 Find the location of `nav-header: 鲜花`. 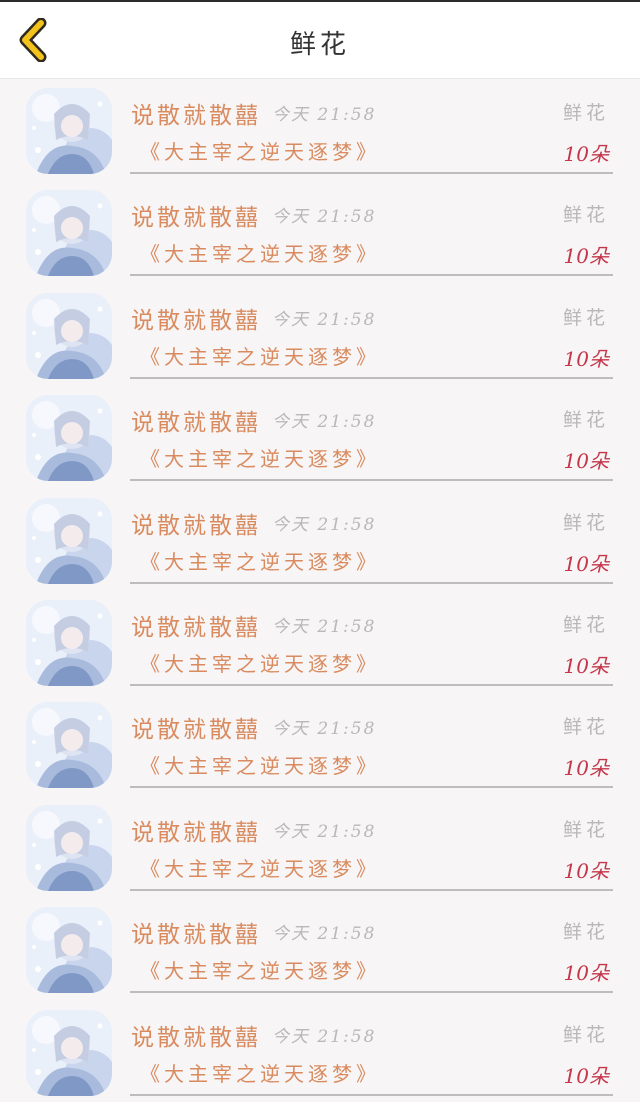

nav-header: 鲜花 is located at coordinates (320, 40).